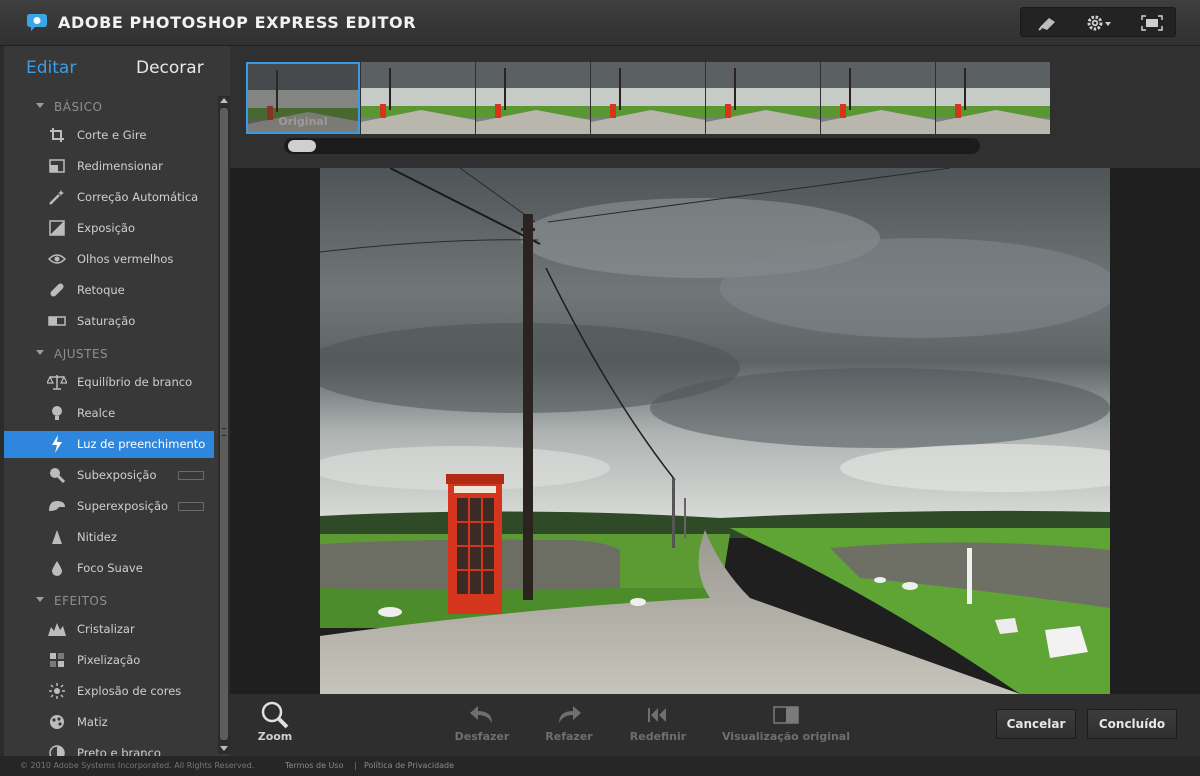 The image size is (1200, 776). I want to click on tab-edit: Editar, so click(51, 68).